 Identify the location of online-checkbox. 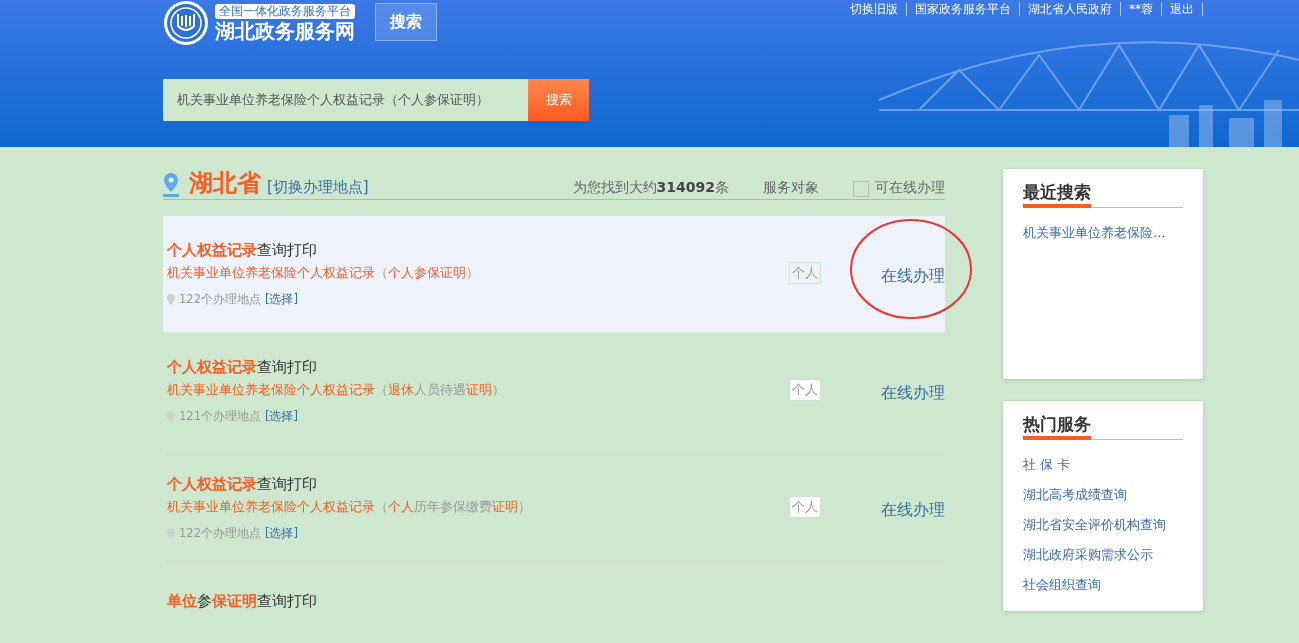
(861, 189).